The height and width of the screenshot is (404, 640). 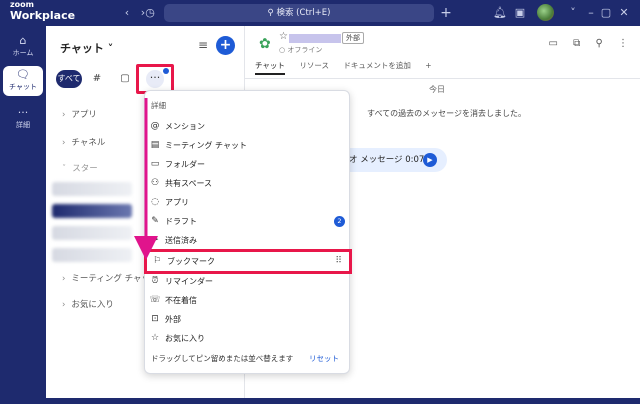 I want to click on play-icon: ▶, so click(x=430, y=160).